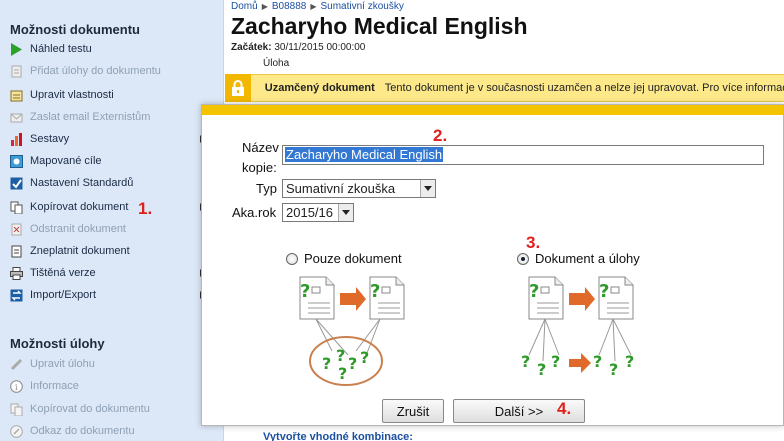  Describe the element at coordinates (16, 229) in the screenshot. I see `delete-document-icon` at that location.